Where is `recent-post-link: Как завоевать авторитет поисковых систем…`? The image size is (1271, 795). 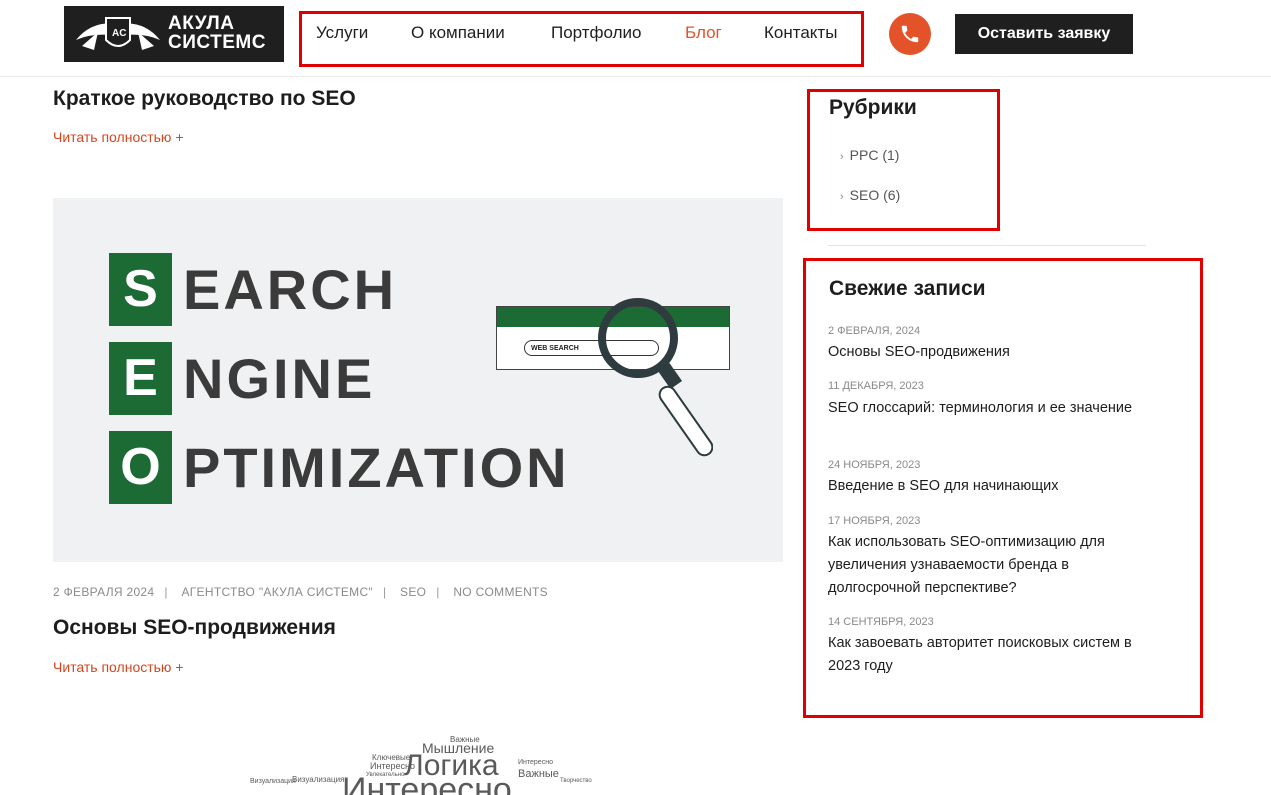
recent-post-link: Как завоевать авторитет поисковых систем… is located at coordinates (993, 655).